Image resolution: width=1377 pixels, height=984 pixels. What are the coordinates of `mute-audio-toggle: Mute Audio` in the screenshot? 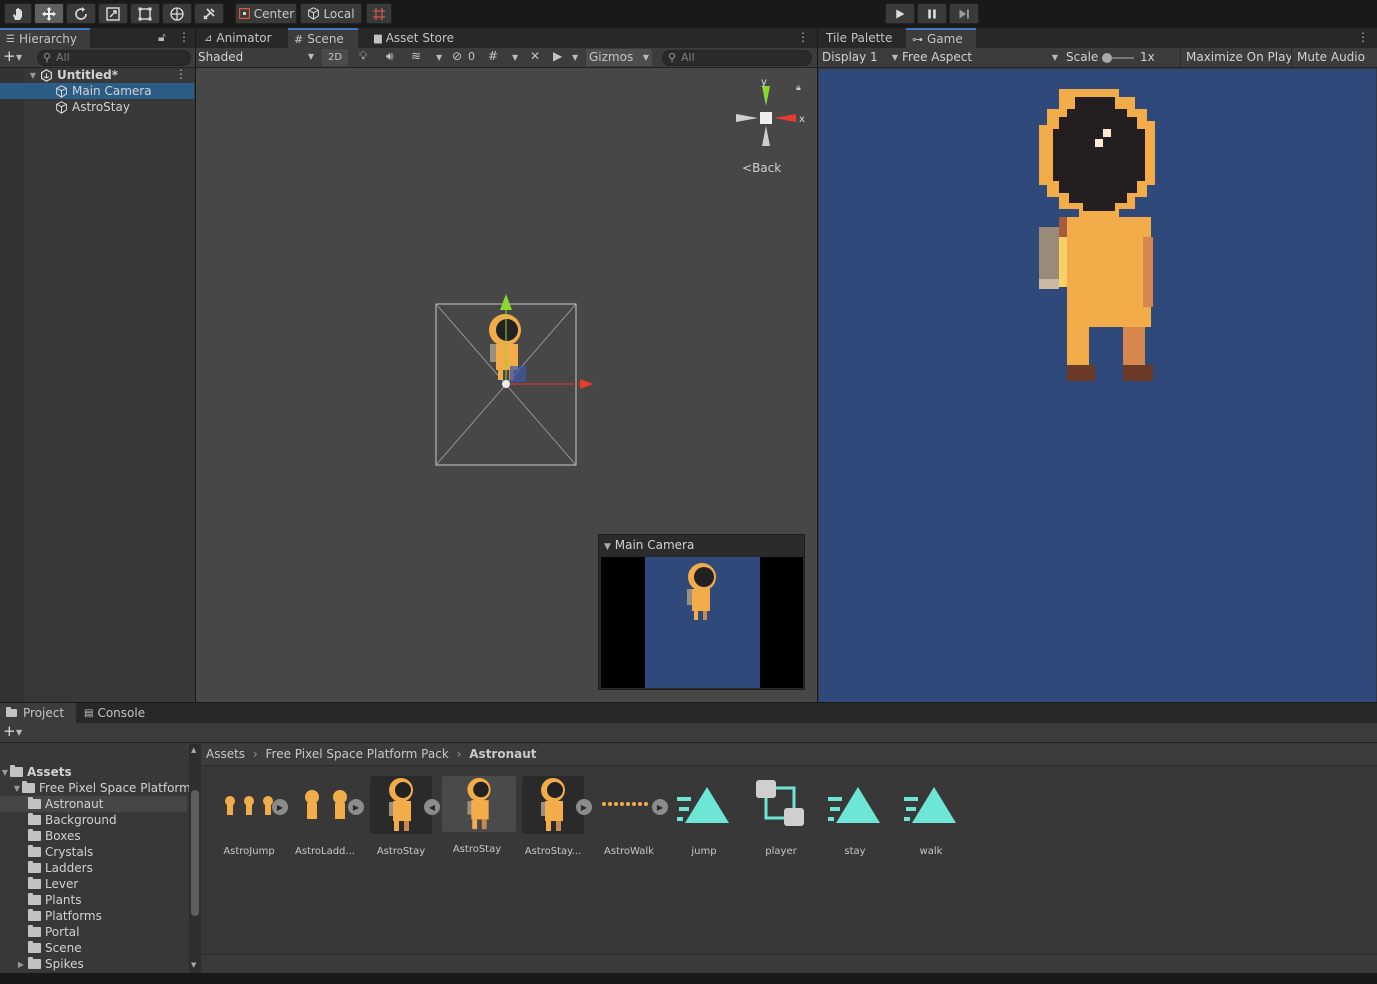 It's located at (1330, 58).